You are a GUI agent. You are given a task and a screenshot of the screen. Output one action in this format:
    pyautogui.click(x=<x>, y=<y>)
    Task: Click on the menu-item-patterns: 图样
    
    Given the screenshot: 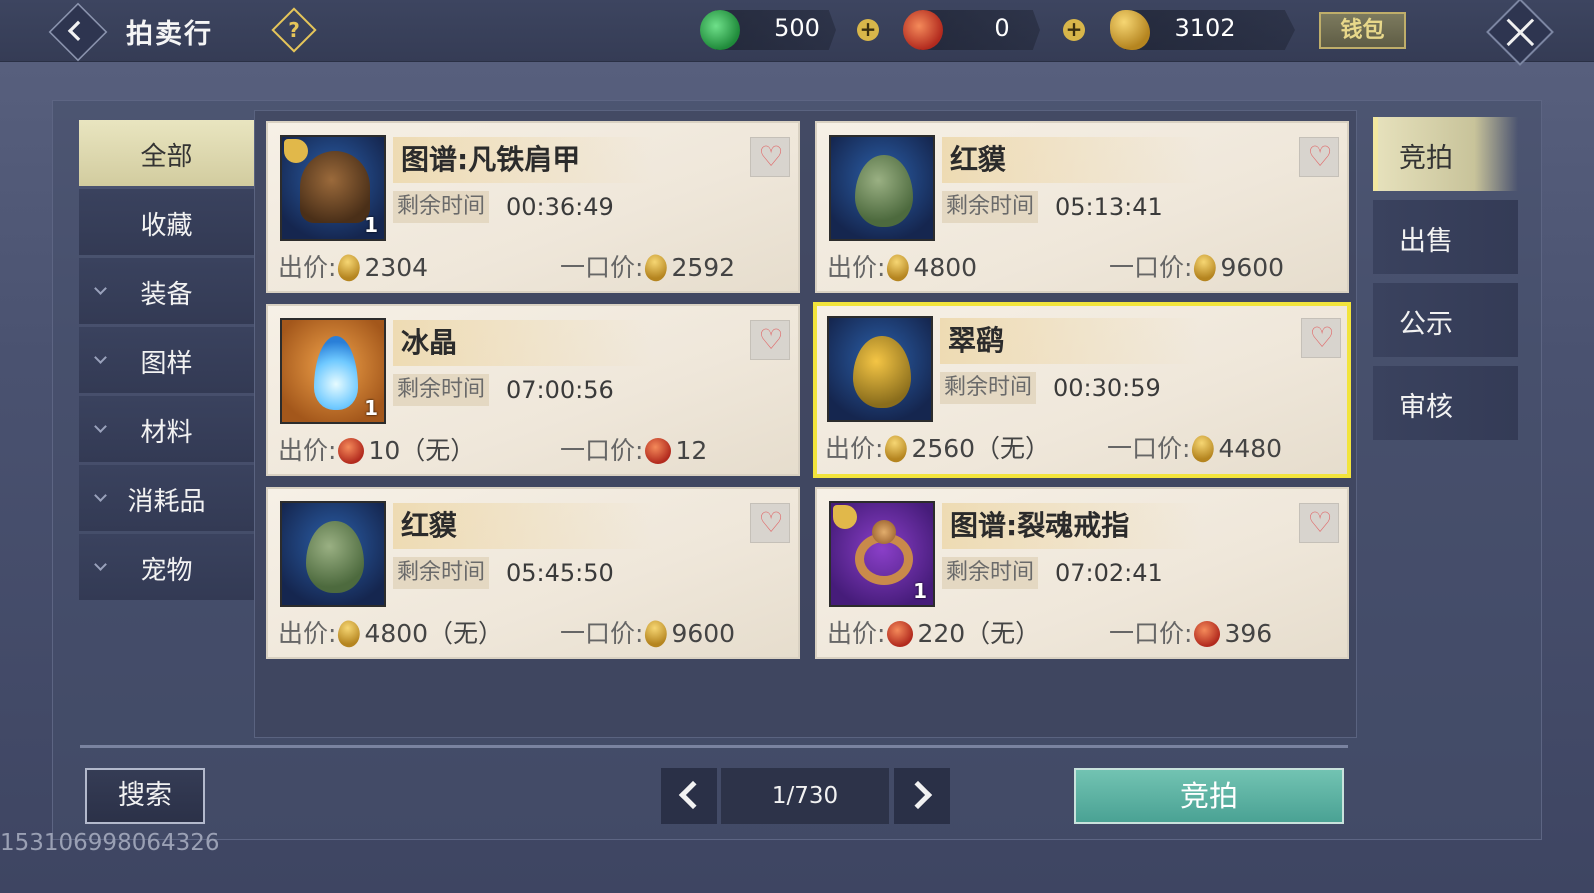 What is the action you would take?
    pyautogui.click(x=166, y=360)
    